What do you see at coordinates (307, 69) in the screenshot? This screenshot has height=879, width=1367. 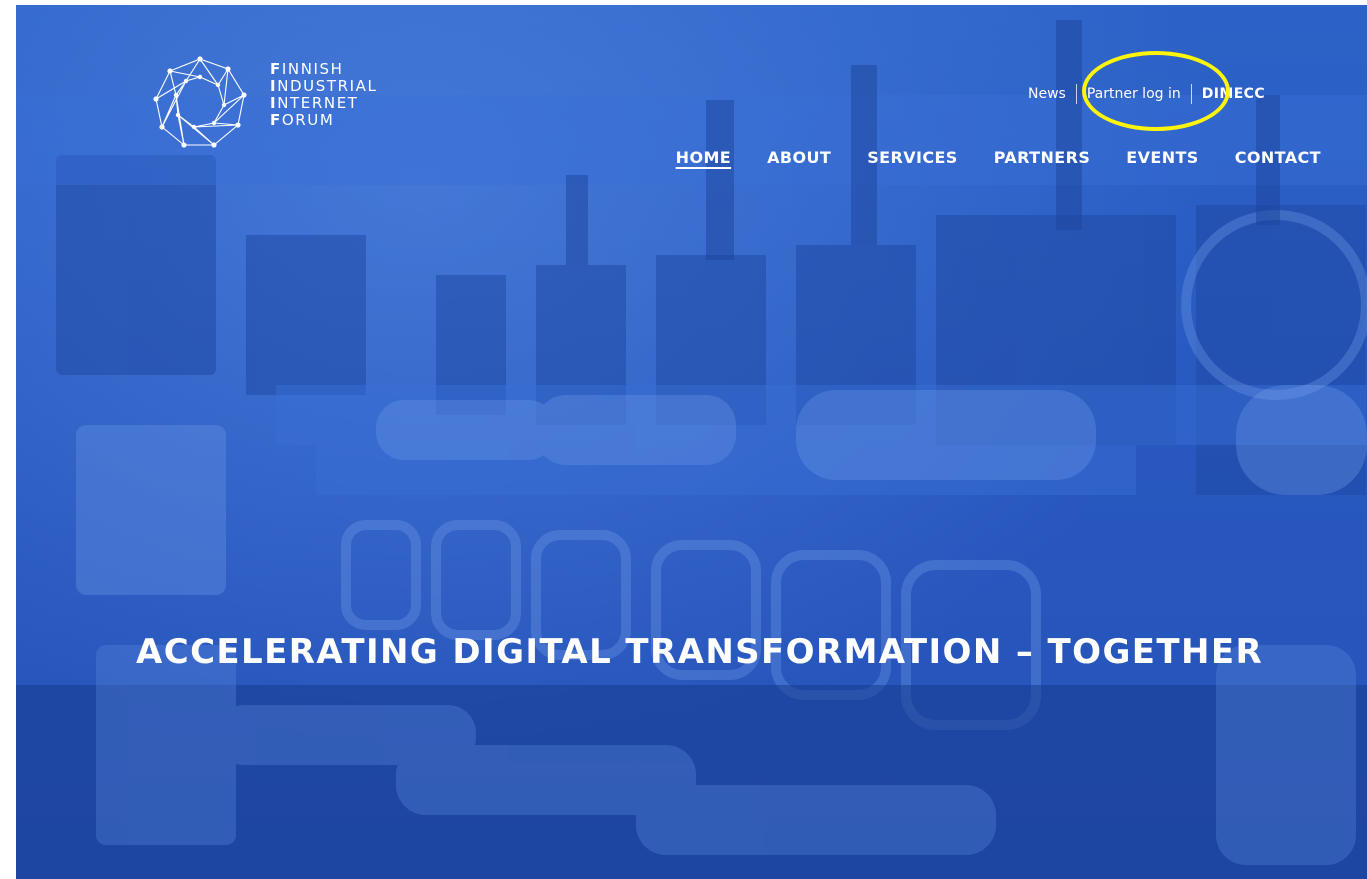 I see `logo-line: FINNISH` at bounding box center [307, 69].